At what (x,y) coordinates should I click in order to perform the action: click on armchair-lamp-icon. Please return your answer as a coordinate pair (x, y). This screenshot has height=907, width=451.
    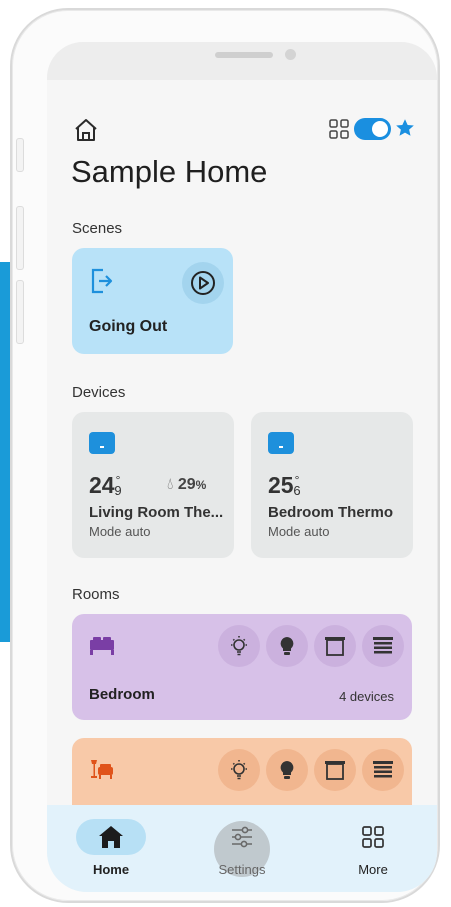
    Looking at the image, I should click on (102, 769).